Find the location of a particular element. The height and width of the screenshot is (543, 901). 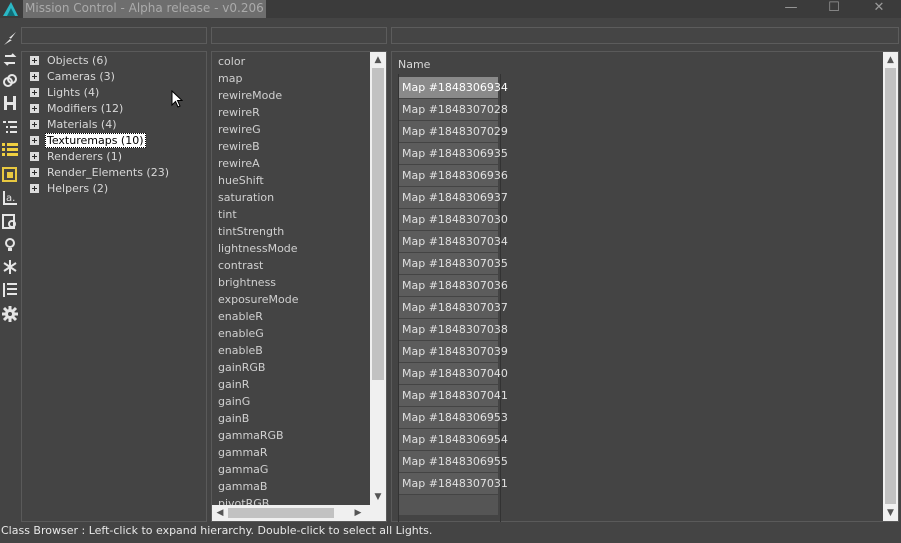

list-item: hueShift is located at coordinates (241, 180).